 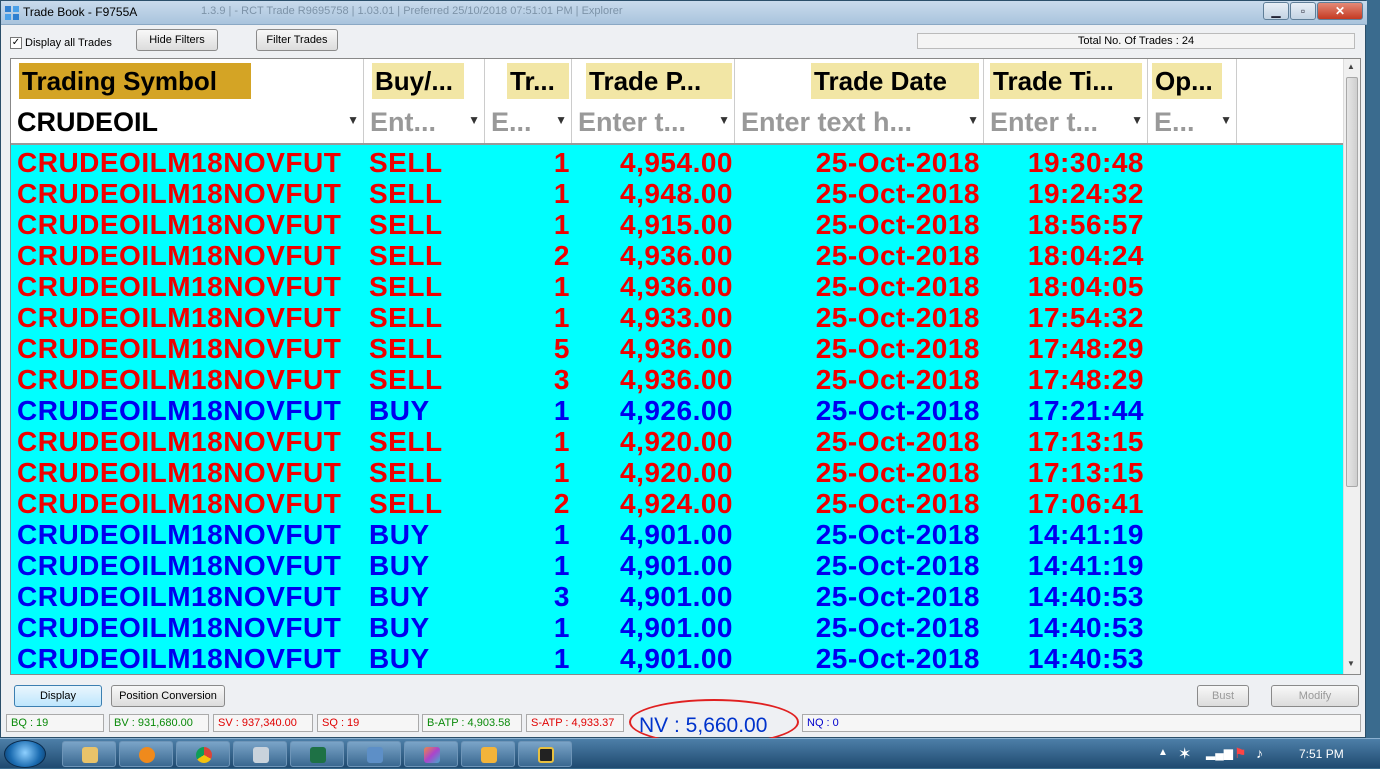 I want to click on filter-cell-op: E... ▼, so click(x=1192, y=122).